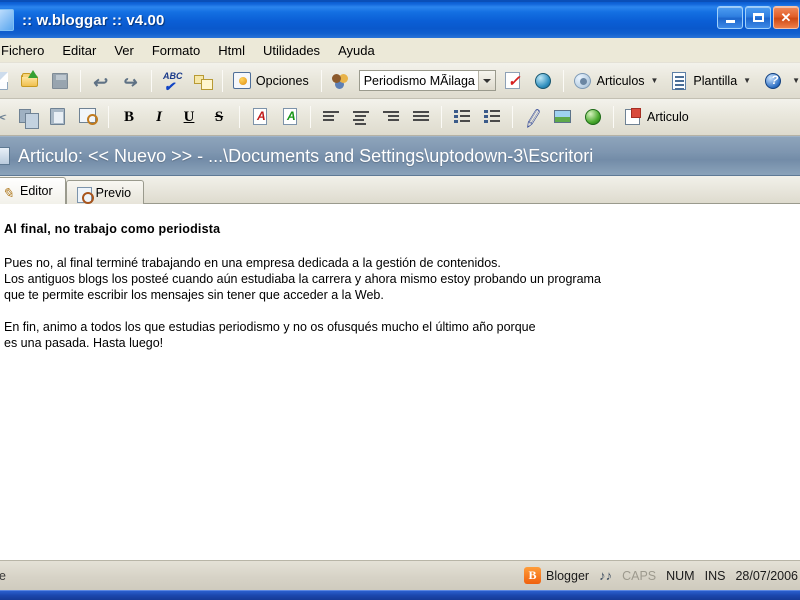 This screenshot has height=600, width=800. I want to click on globe-green-icon, so click(593, 117).